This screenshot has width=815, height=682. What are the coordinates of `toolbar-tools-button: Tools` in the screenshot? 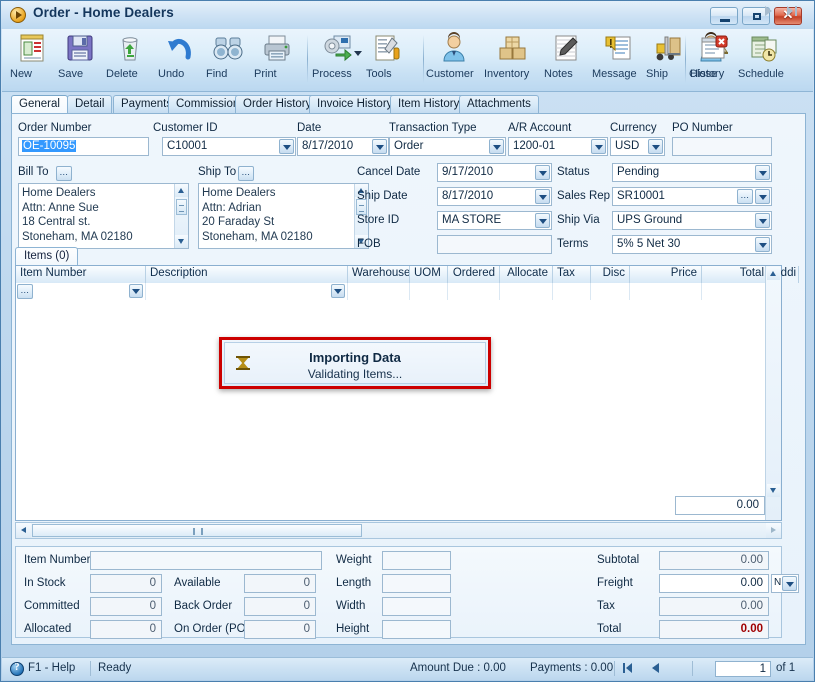 It's located at (388, 60).